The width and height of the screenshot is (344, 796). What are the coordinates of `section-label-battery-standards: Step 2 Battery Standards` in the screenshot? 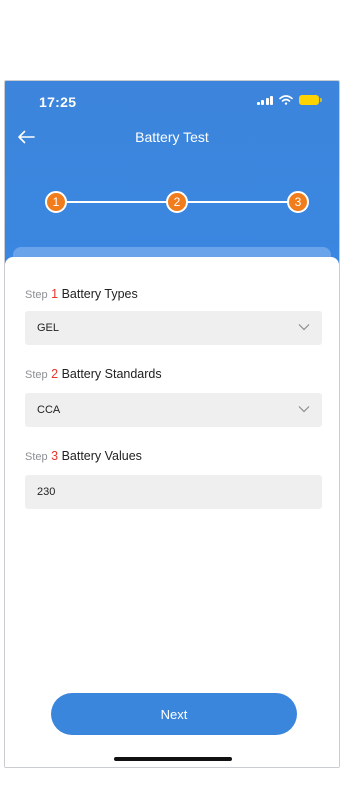 It's located at (93, 374).